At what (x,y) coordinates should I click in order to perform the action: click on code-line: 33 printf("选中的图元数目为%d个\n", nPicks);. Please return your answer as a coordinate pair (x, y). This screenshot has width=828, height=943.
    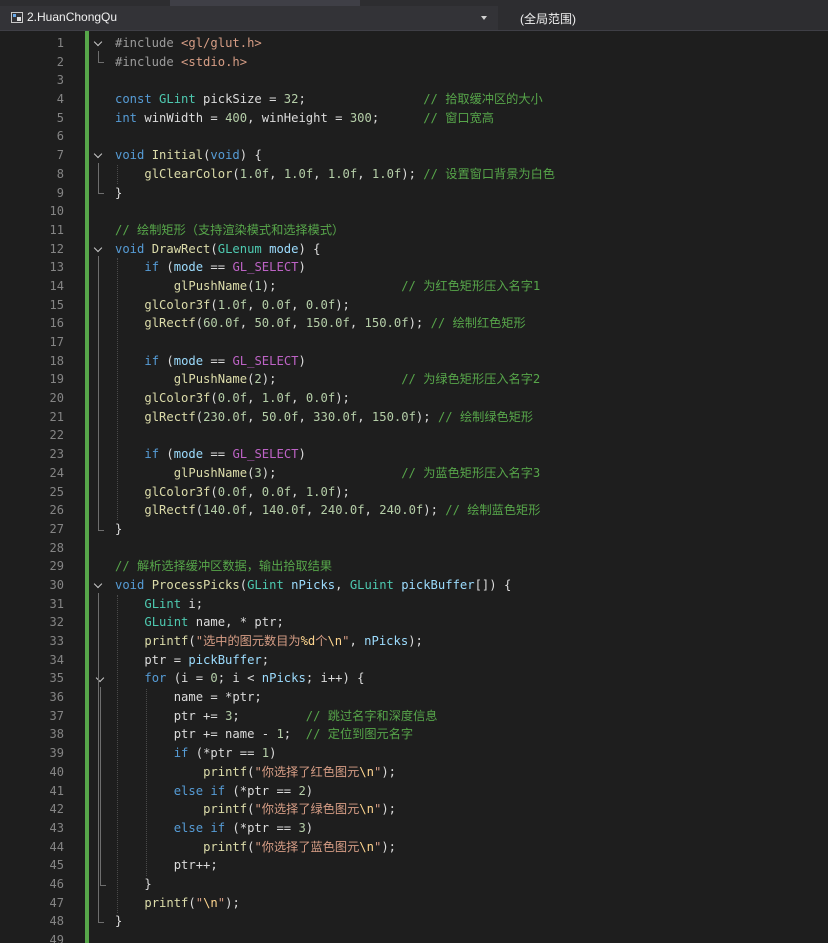
    Looking at the image, I should click on (414, 641).